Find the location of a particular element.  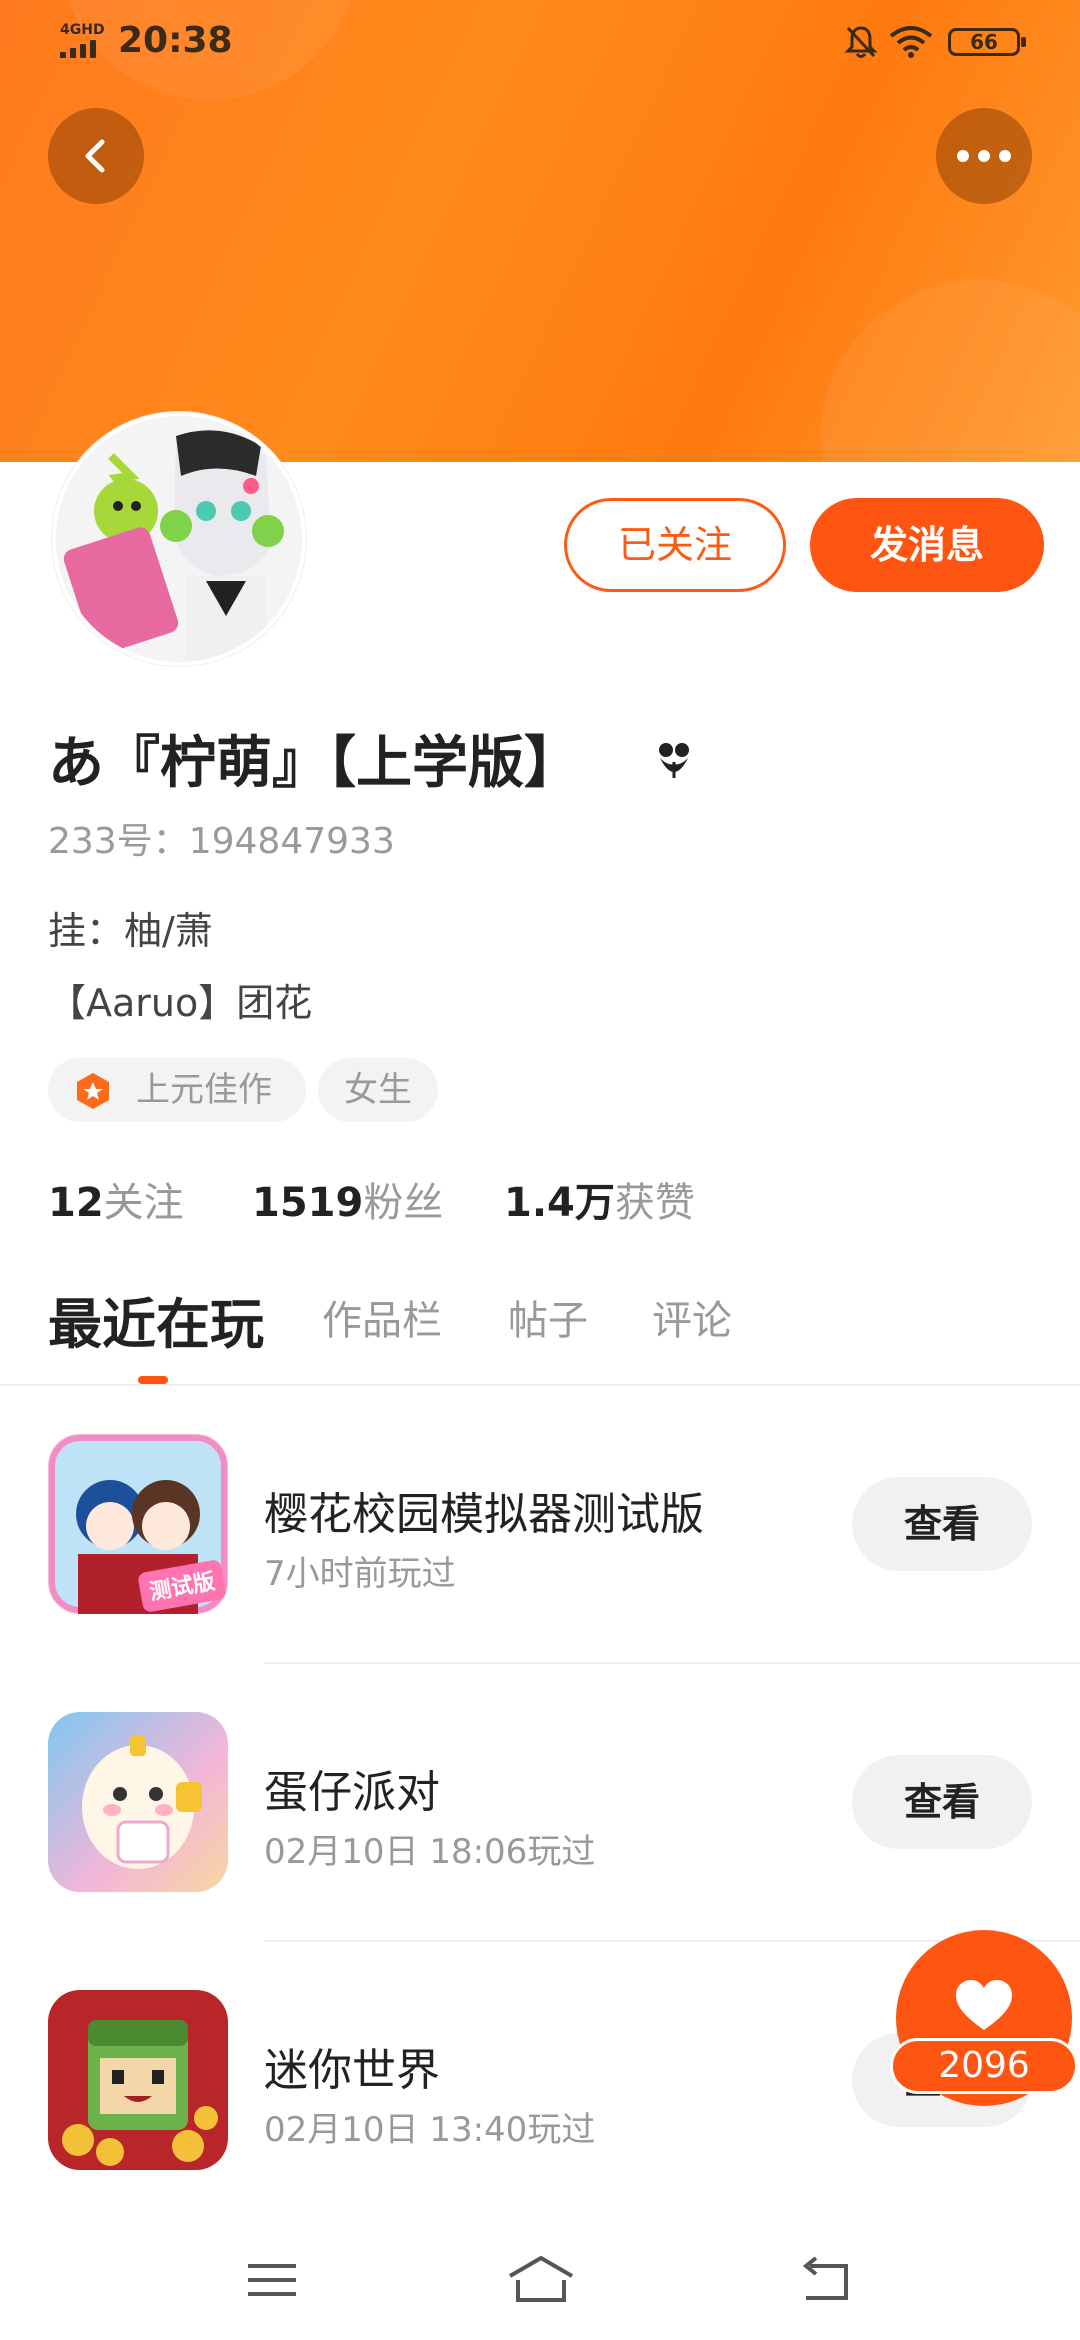

bio-line: 【Aaruo】团花 is located at coordinates (180, 1003).